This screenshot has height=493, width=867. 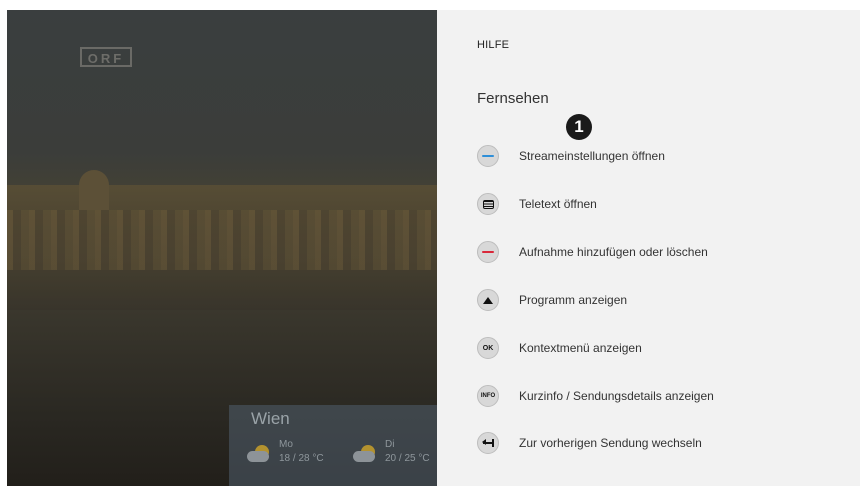 What do you see at coordinates (222, 240) in the screenshot?
I see `rooftops` at bounding box center [222, 240].